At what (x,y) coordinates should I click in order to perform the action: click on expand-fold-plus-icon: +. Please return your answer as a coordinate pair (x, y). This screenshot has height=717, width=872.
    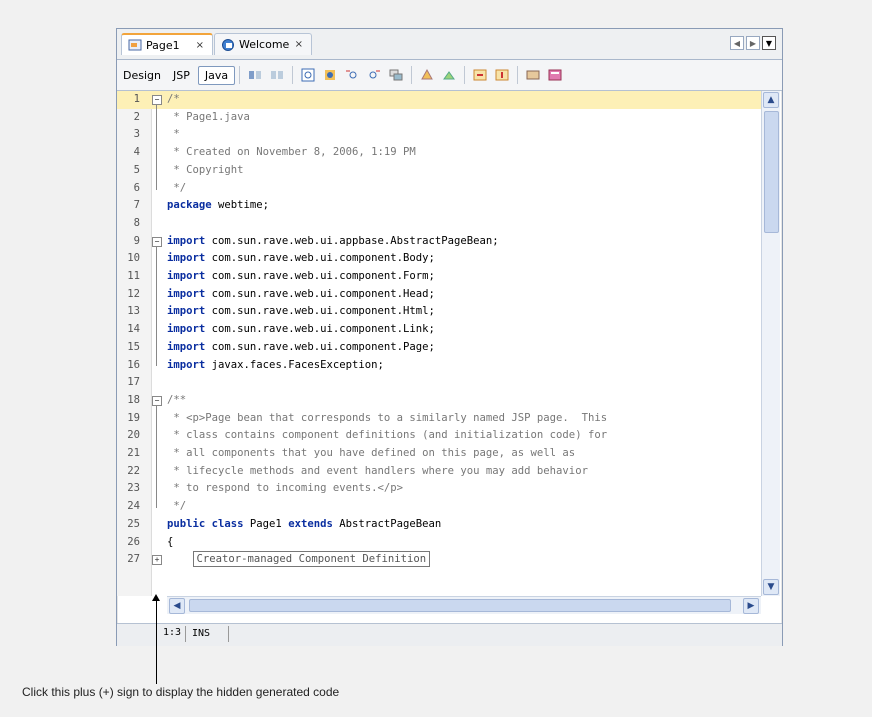
    Looking at the image, I should click on (157, 560).